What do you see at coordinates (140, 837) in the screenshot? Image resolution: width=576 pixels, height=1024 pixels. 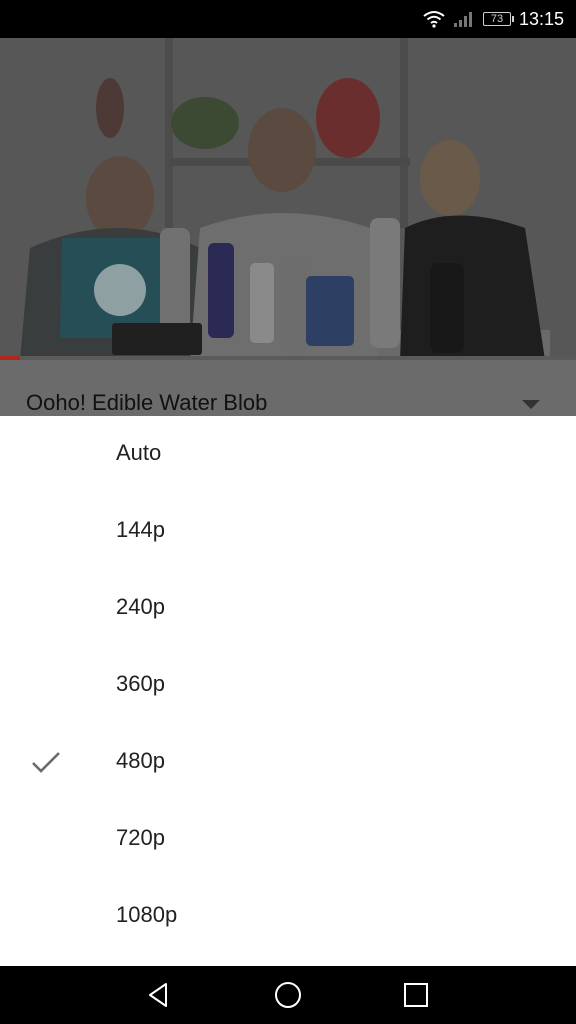 I see `quality-option-label: 720p` at bounding box center [140, 837].